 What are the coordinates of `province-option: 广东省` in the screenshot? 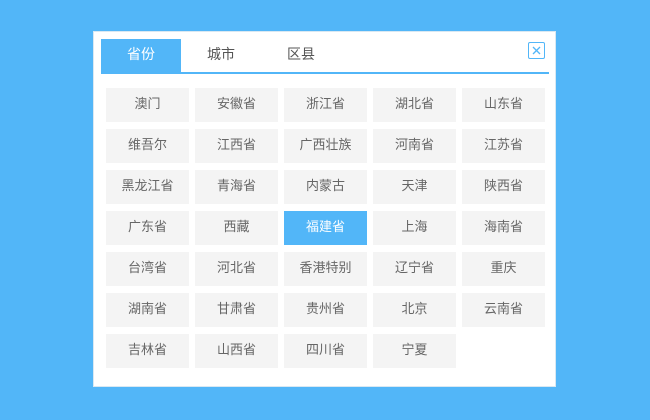 It's located at (147, 228).